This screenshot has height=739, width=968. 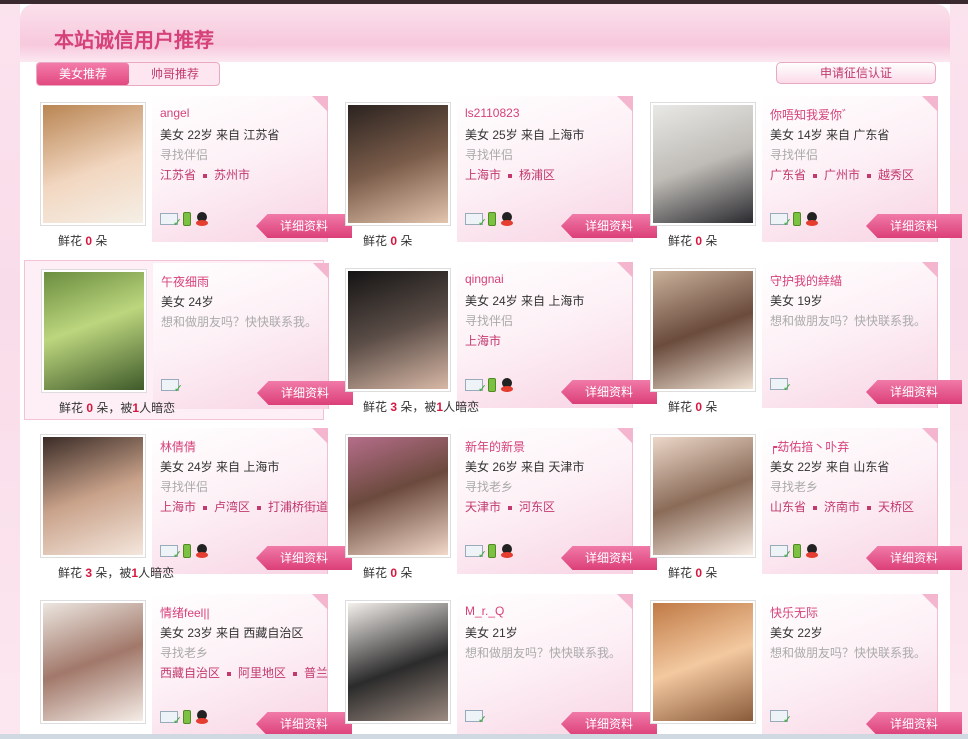 What do you see at coordinates (798, 665) in the screenshot?
I see `user-card: 快乐无际 美女 22岁 想和做朋友吗？快快联系我。 详细资料` at bounding box center [798, 665].